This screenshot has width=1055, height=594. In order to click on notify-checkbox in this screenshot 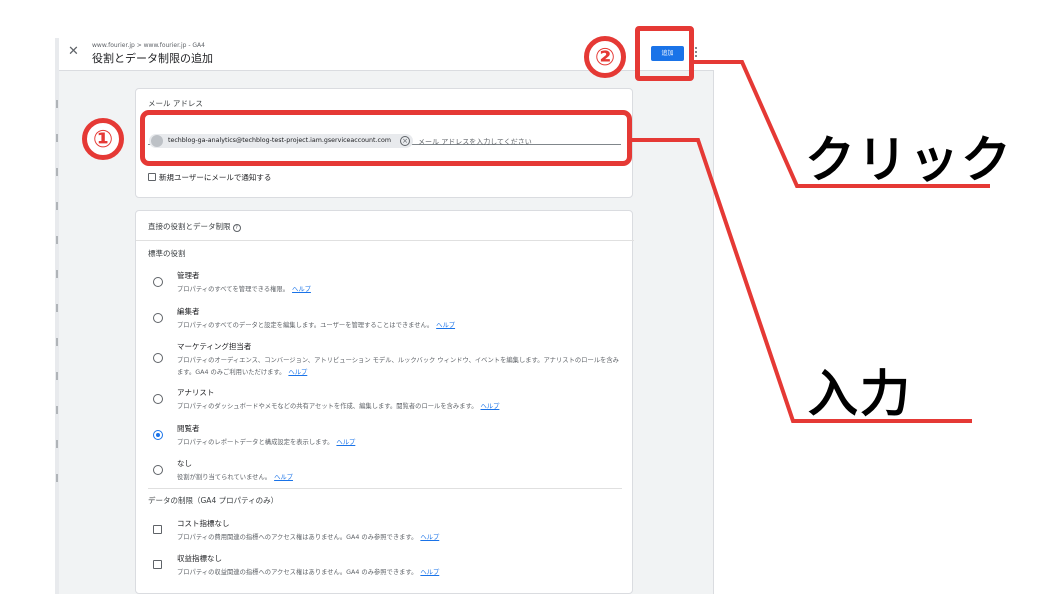, I will do `click(152, 177)`.